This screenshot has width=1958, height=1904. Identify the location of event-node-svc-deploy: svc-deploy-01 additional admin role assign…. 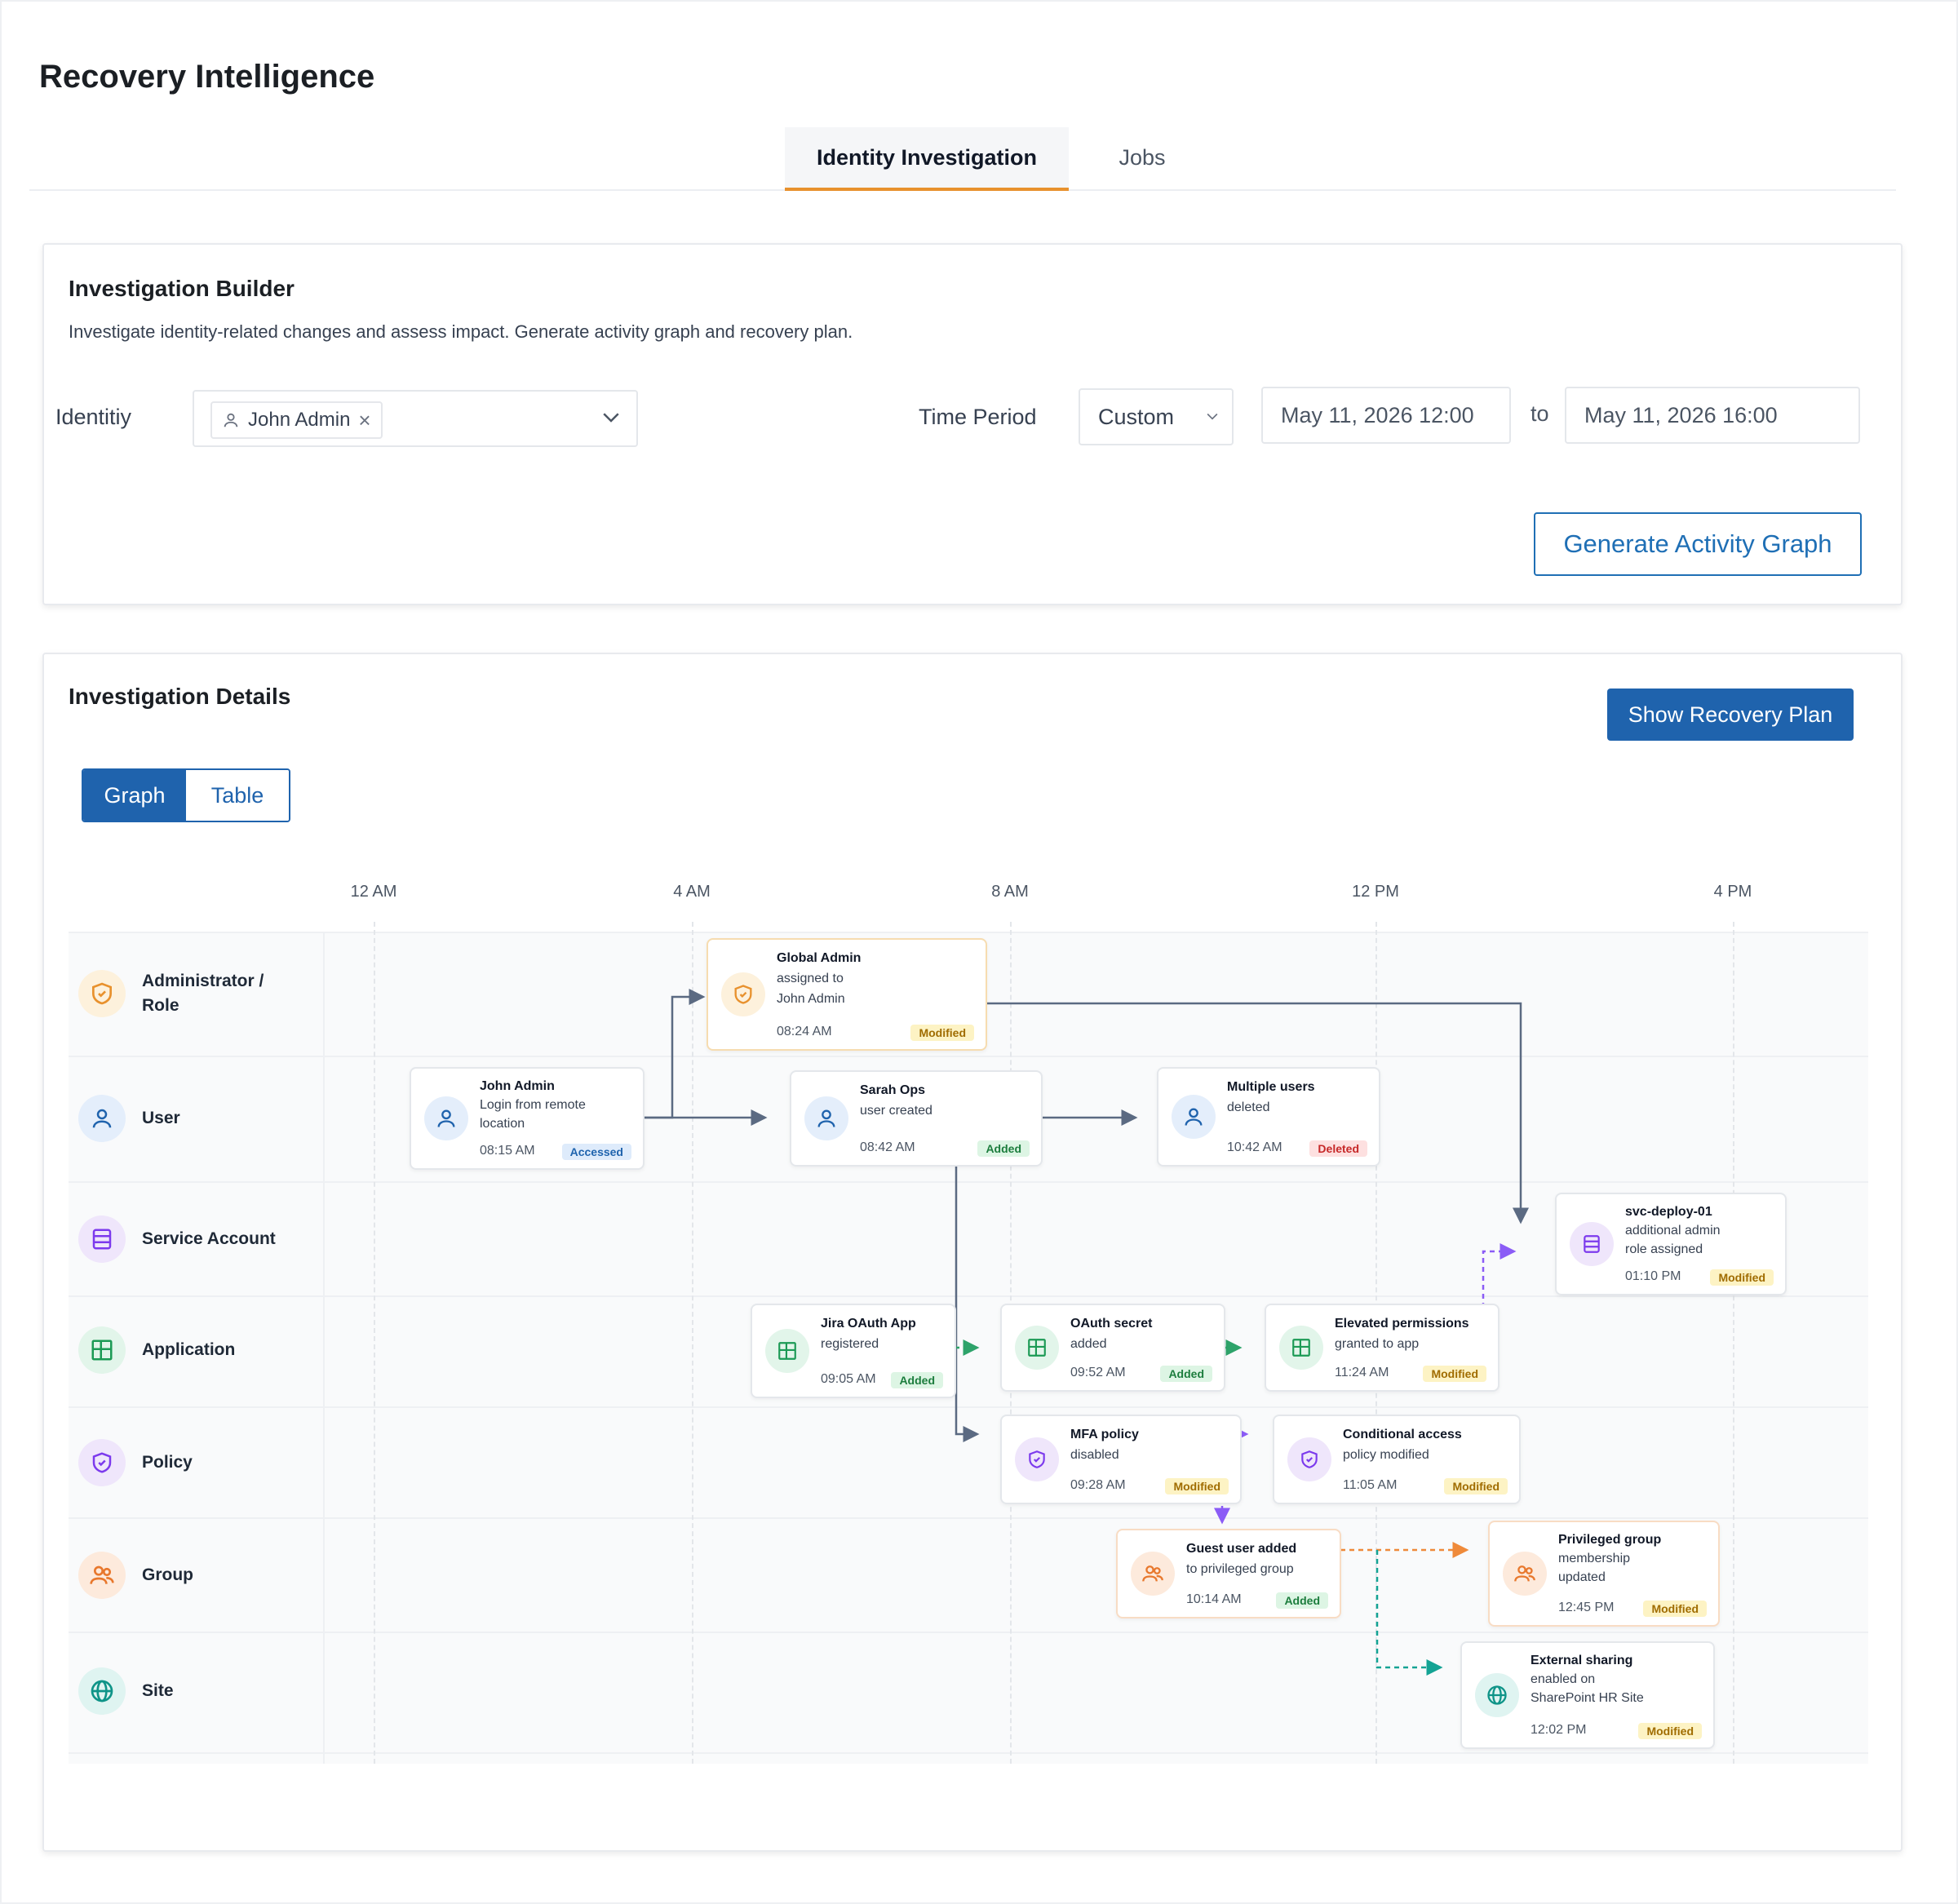
(1671, 1244).